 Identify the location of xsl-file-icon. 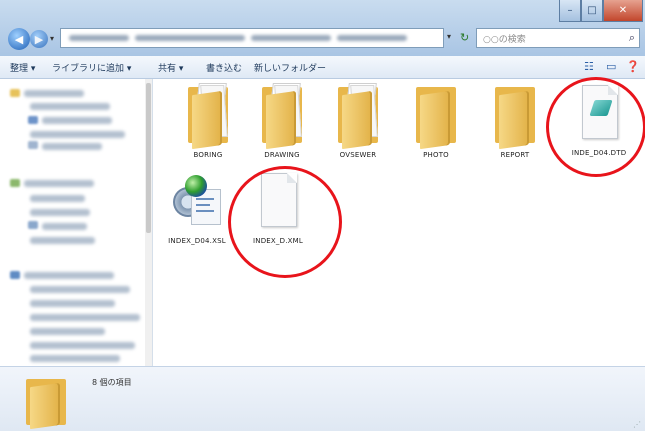
(197, 202).